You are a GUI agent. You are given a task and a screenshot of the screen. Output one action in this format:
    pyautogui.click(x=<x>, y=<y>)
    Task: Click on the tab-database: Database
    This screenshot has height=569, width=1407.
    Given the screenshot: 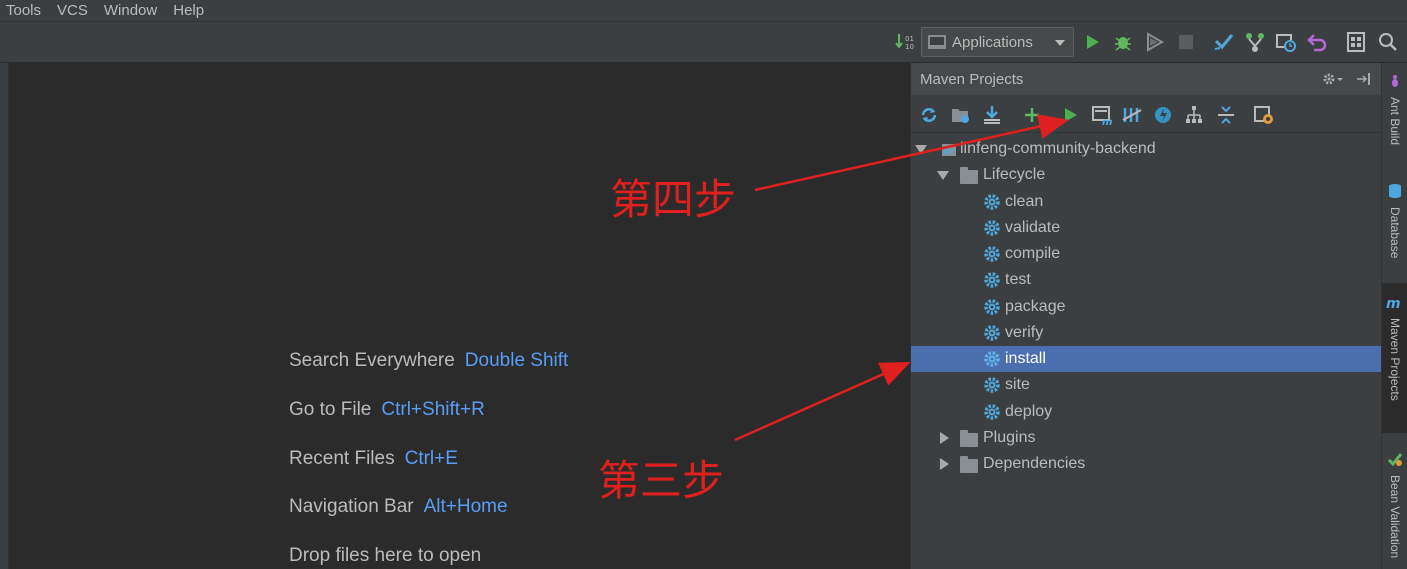 What is the action you would take?
    pyautogui.click(x=1394, y=228)
    